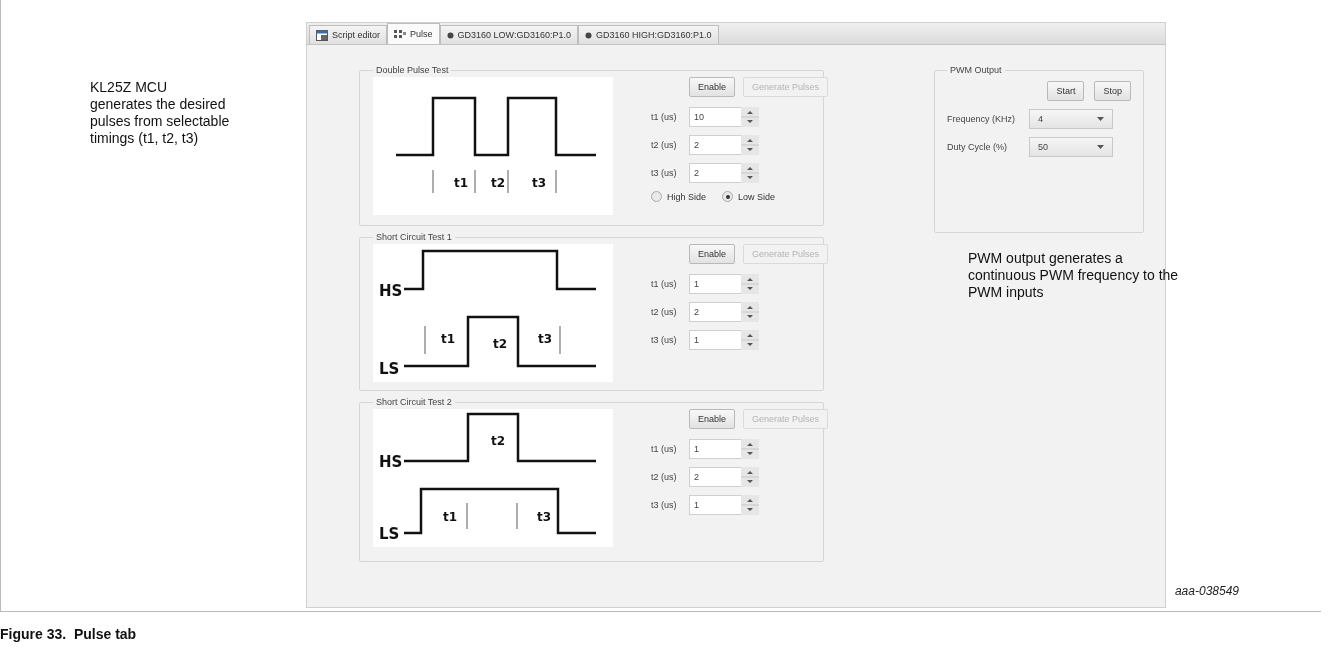 The width and height of the screenshot is (1328, 650). Describe the element at coordinates (412, 70) in the screenshot. I see `group-title: Double Pulse Test` at that location.